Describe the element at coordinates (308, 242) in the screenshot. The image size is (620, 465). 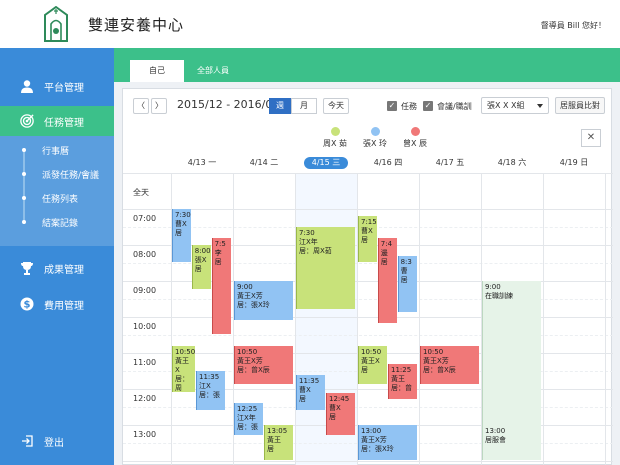
I see `event-text: 江X年` at that location.